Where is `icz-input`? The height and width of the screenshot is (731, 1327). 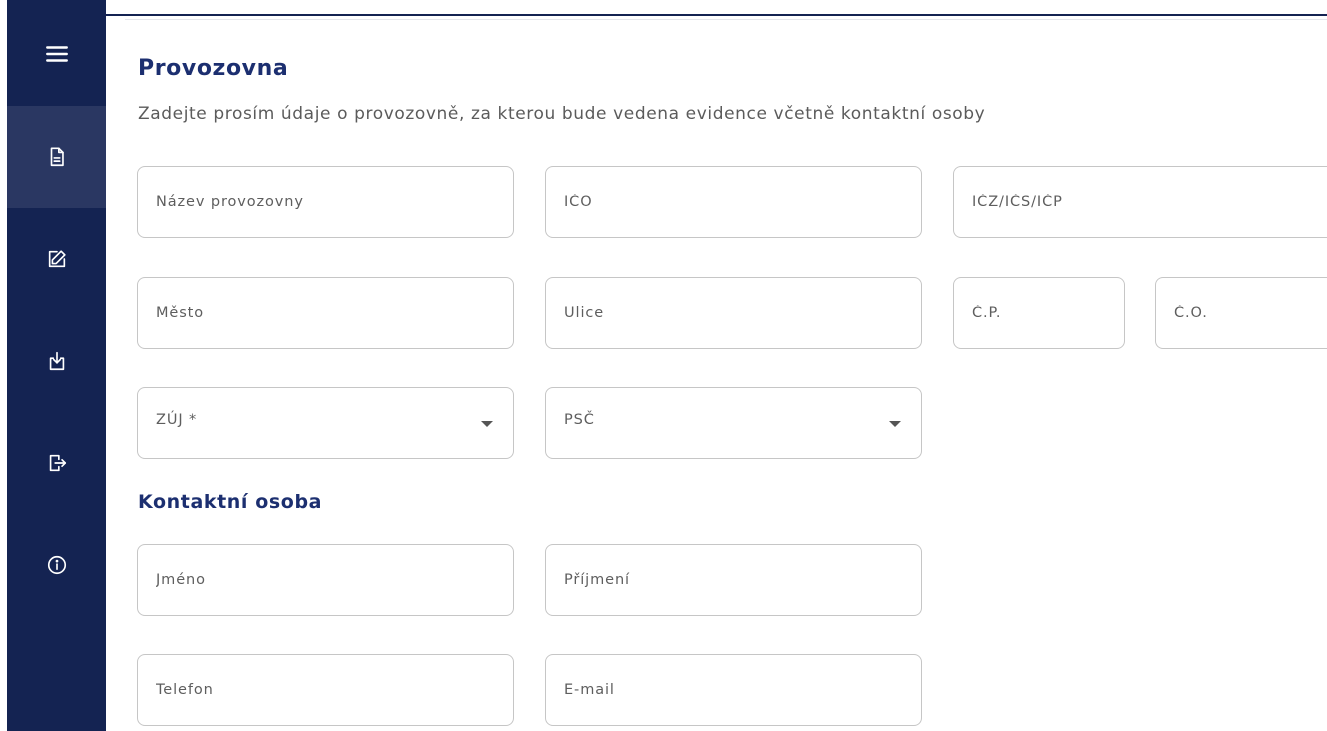
icz-input is located at coordinates (1140, 202).